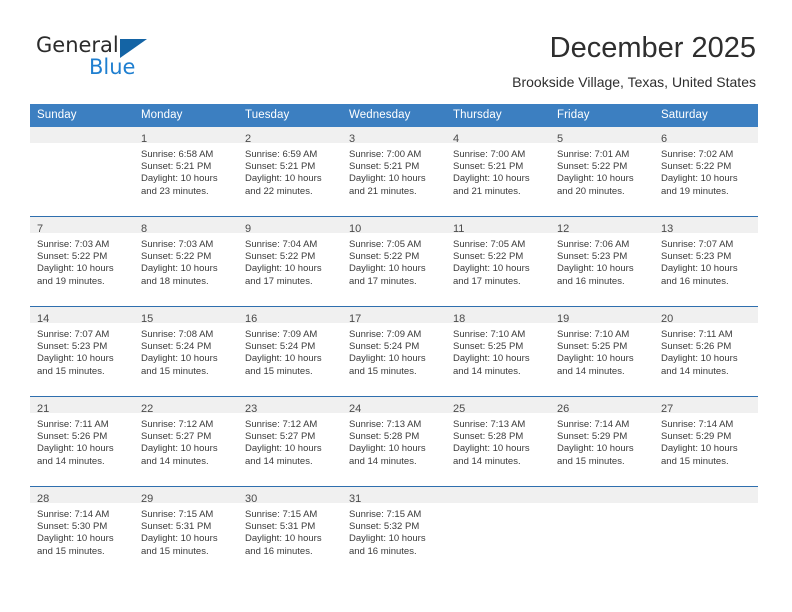 This screenshot has width=792, height=612. Describe the element at coordinates (147, 319) in the screenshot. I see `day-number: 15` at that location.